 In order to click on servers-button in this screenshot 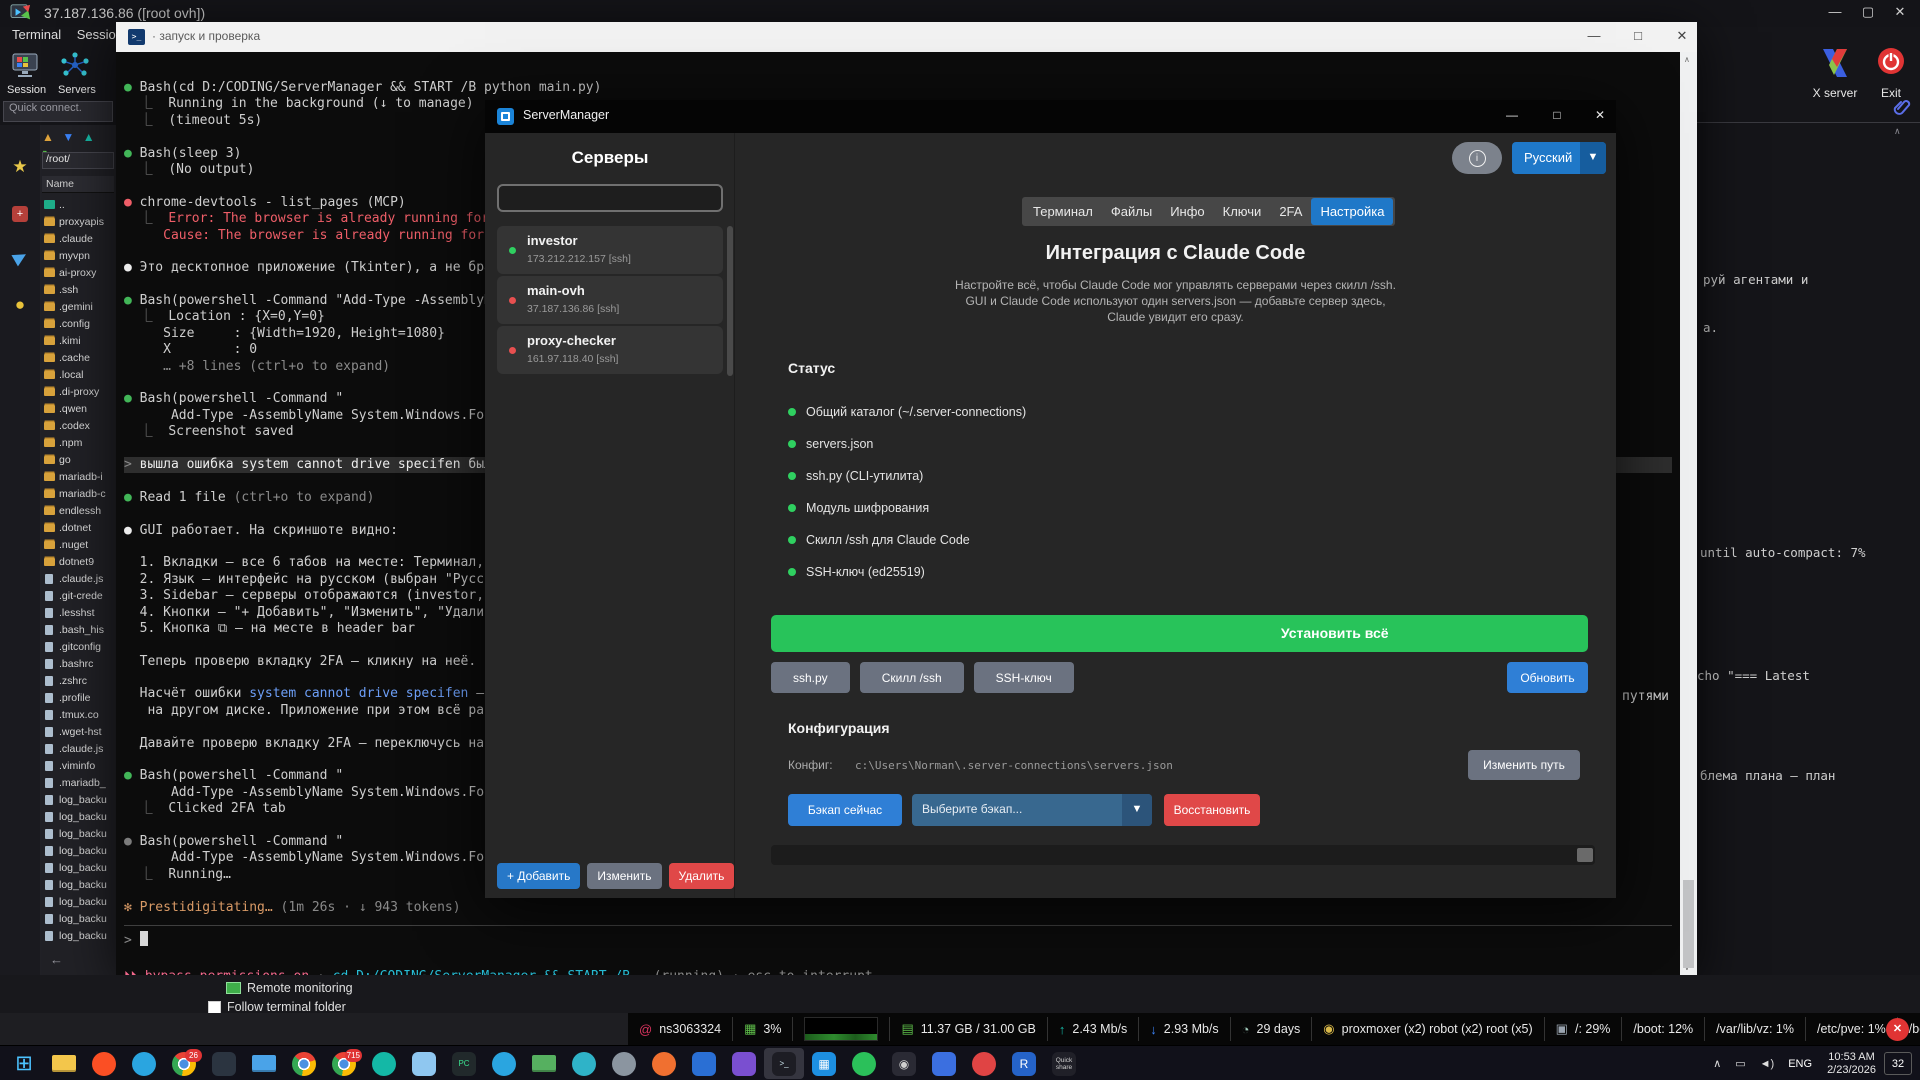, I will do `click(77, 67)`.